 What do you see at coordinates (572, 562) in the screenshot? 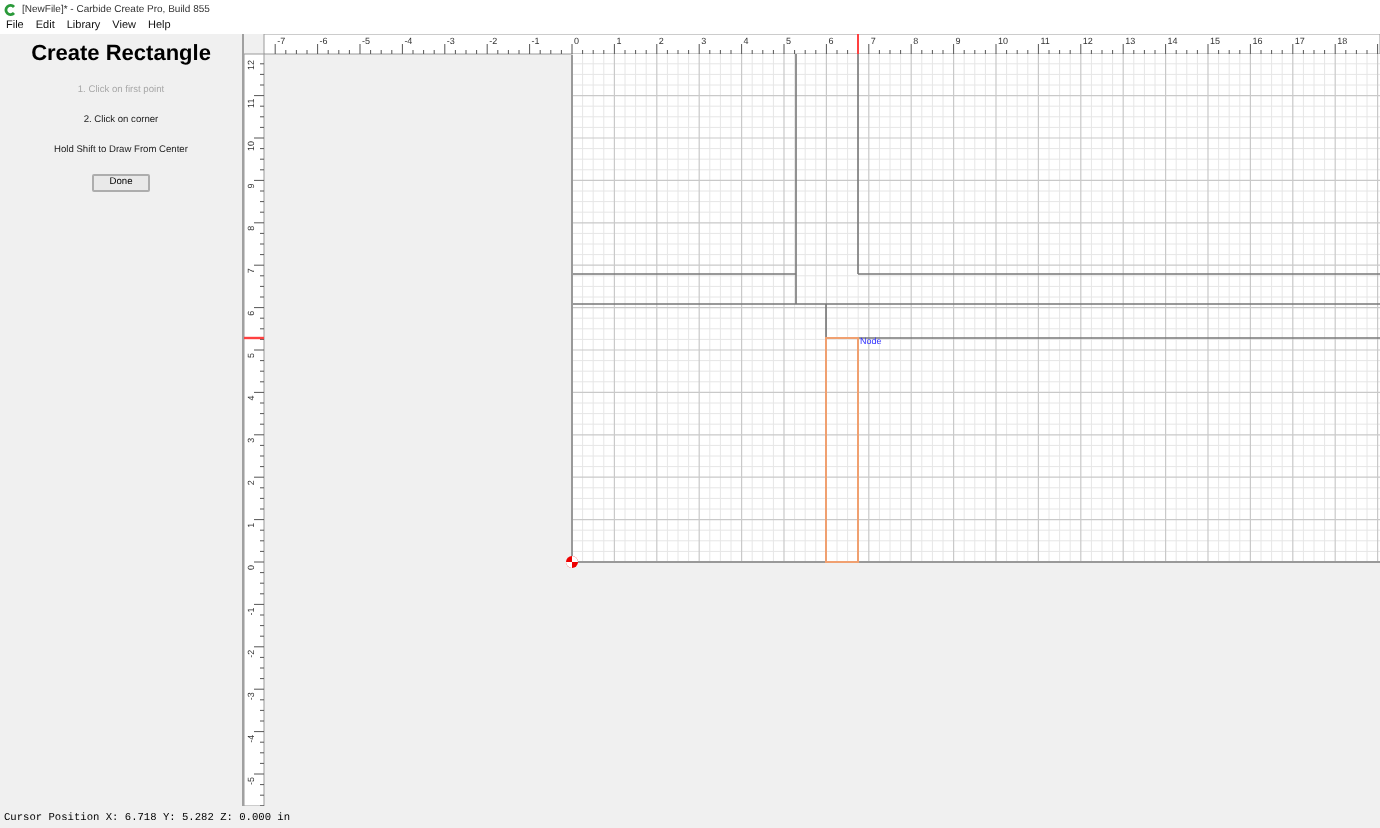
I see `origin-icon` at bounding box center [572, 562].